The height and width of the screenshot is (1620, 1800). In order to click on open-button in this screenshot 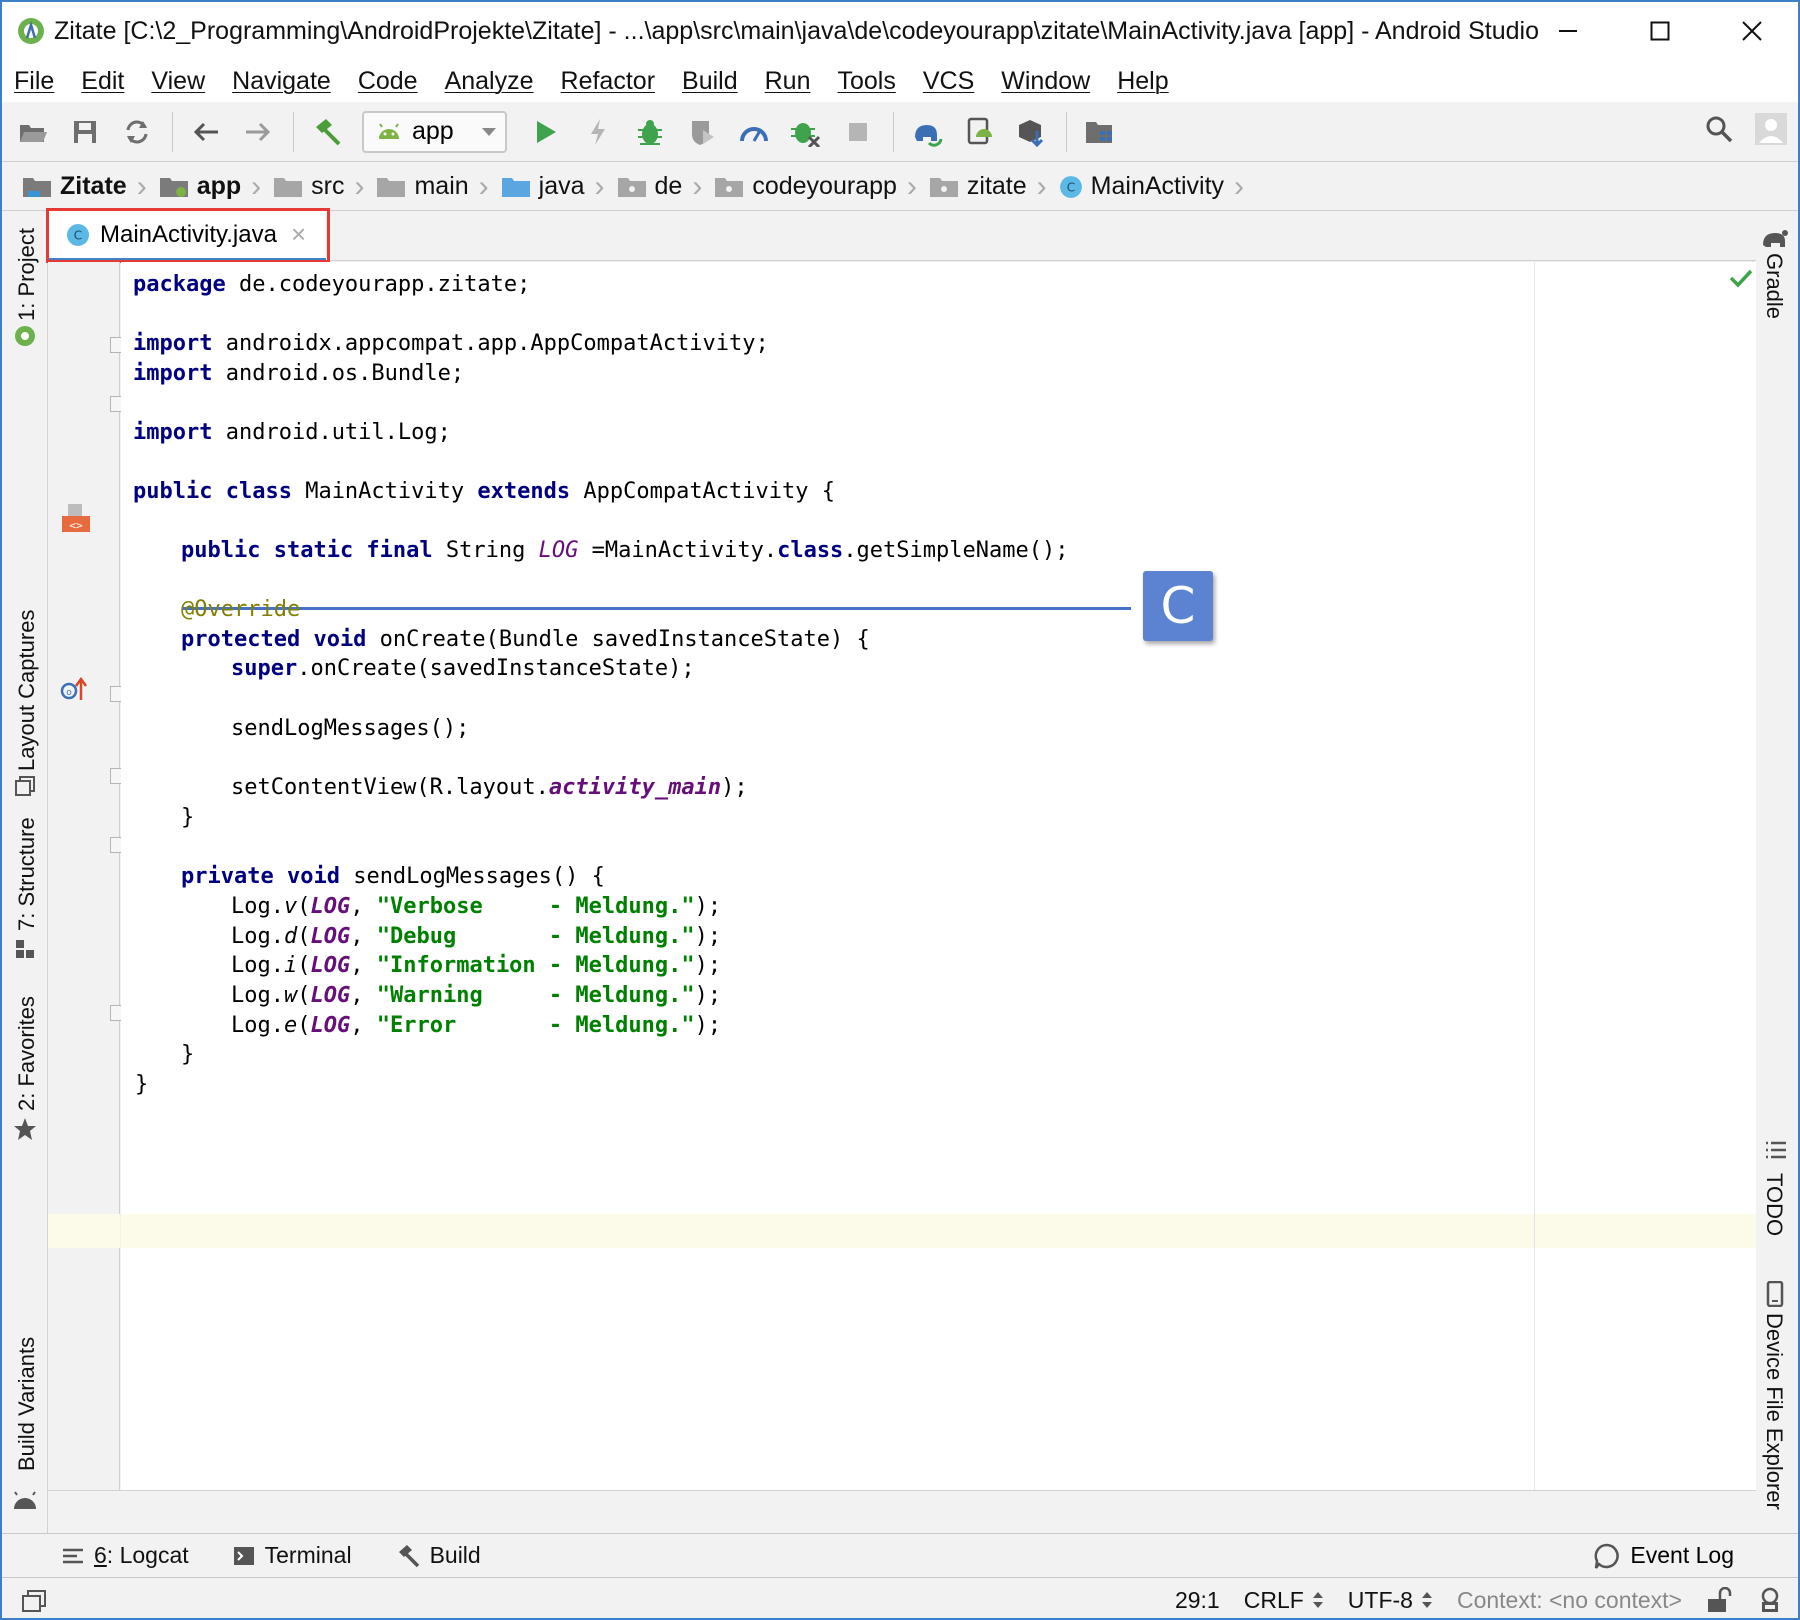, I will do `click(33, 132)`.